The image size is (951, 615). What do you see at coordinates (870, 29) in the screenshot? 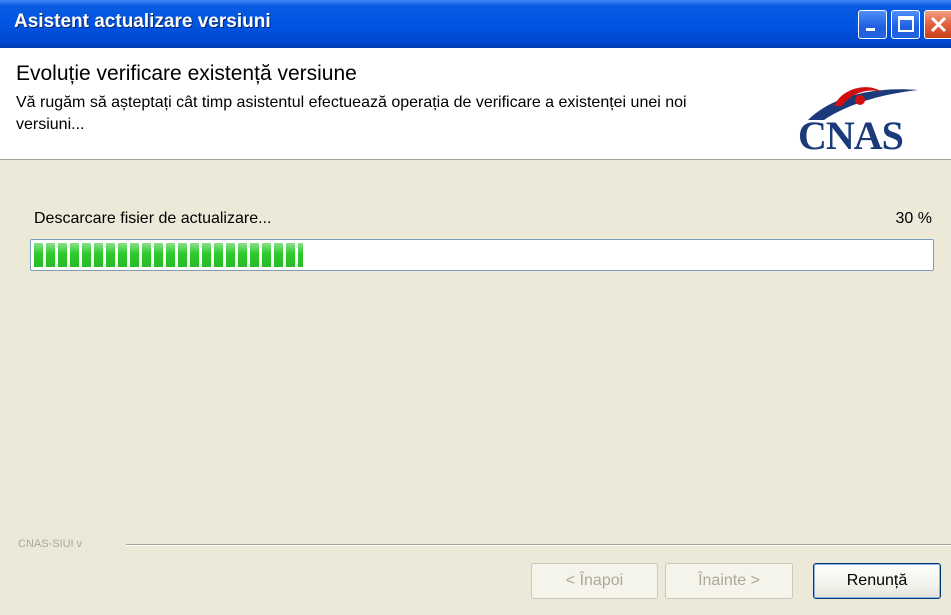
I see `minimize-icon` at bounding box center [870, 29].